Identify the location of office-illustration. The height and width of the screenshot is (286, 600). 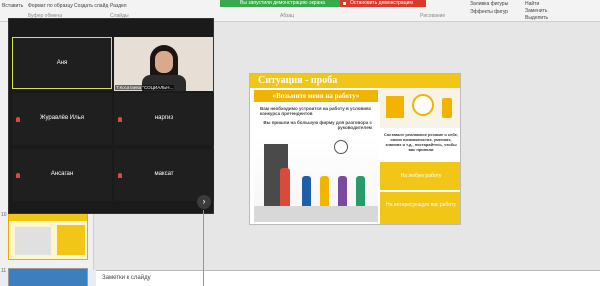
(316, 179).